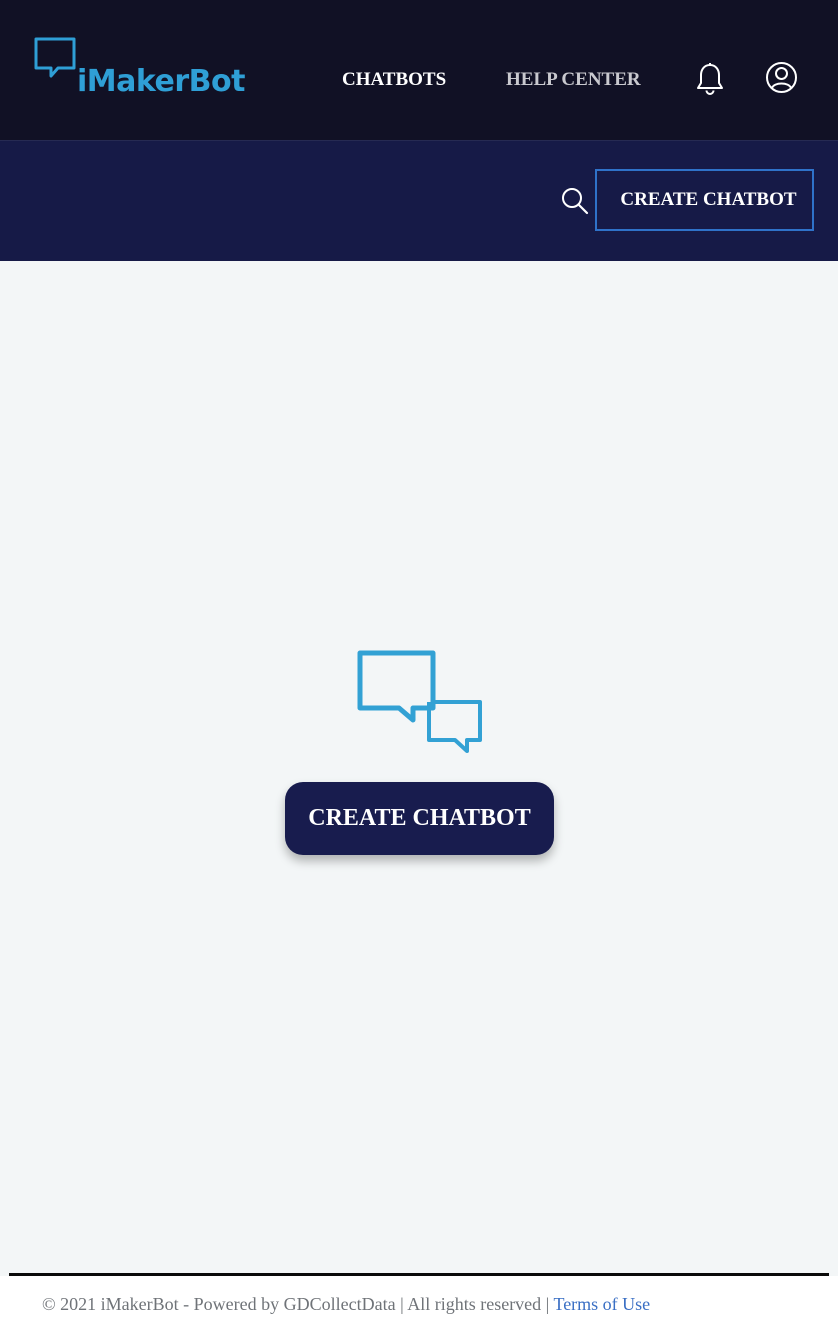 Image resolution: width=838 pixels, height=1336 pixels. I want to click on nav-help-center-link: HELP CENTER, so click(573, 80).